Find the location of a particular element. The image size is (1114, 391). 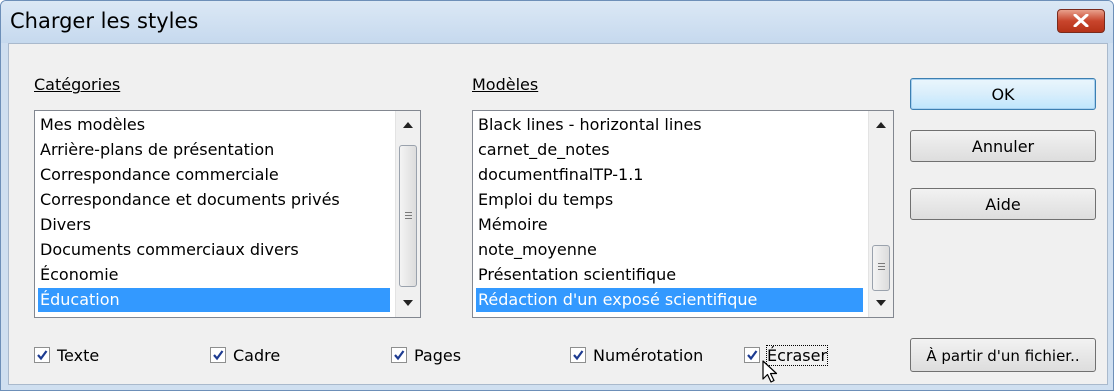

title-bar: Charger les styles is located at coordinates (557, 22).